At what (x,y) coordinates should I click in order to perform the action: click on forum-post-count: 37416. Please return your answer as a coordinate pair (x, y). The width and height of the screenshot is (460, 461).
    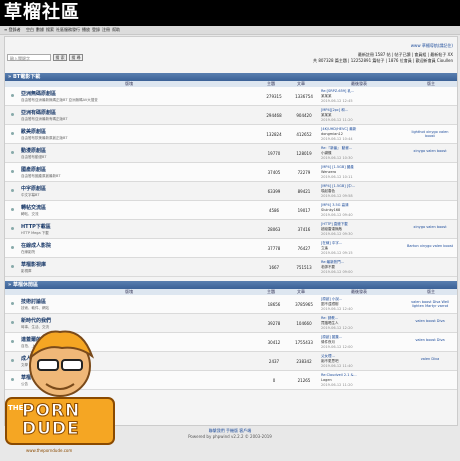
    Looking at the image, I should click on (304, 229).